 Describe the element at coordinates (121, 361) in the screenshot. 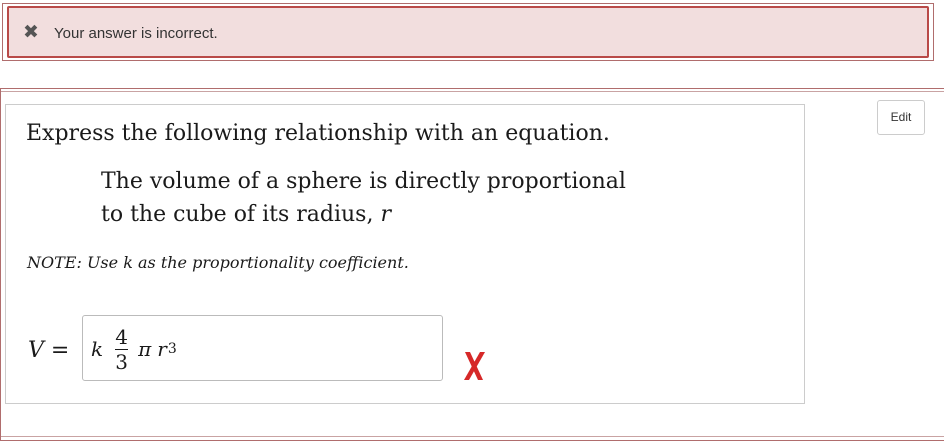

I see `fraction-denominator: 3` at that location.